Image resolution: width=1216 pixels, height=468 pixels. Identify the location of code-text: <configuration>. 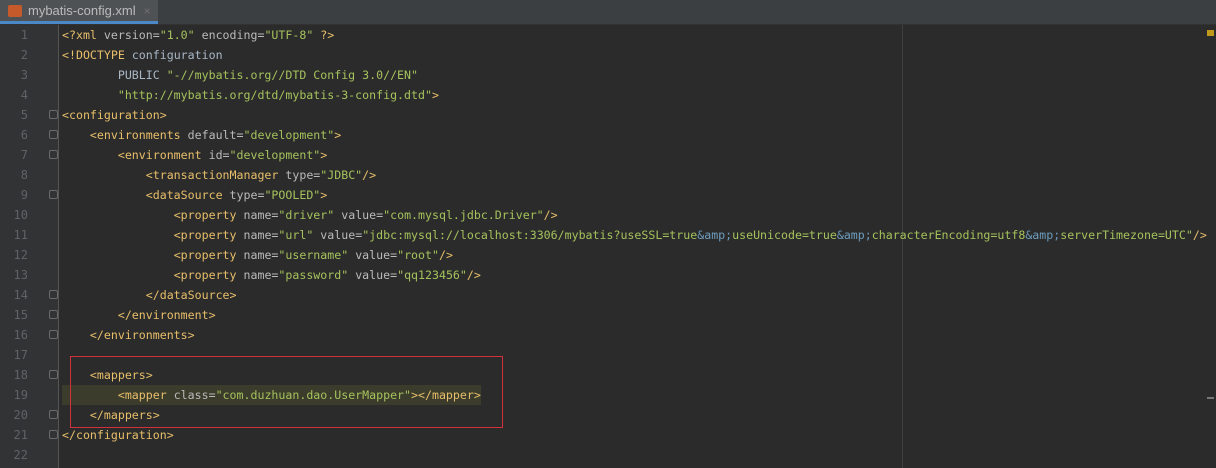
(114, 115).